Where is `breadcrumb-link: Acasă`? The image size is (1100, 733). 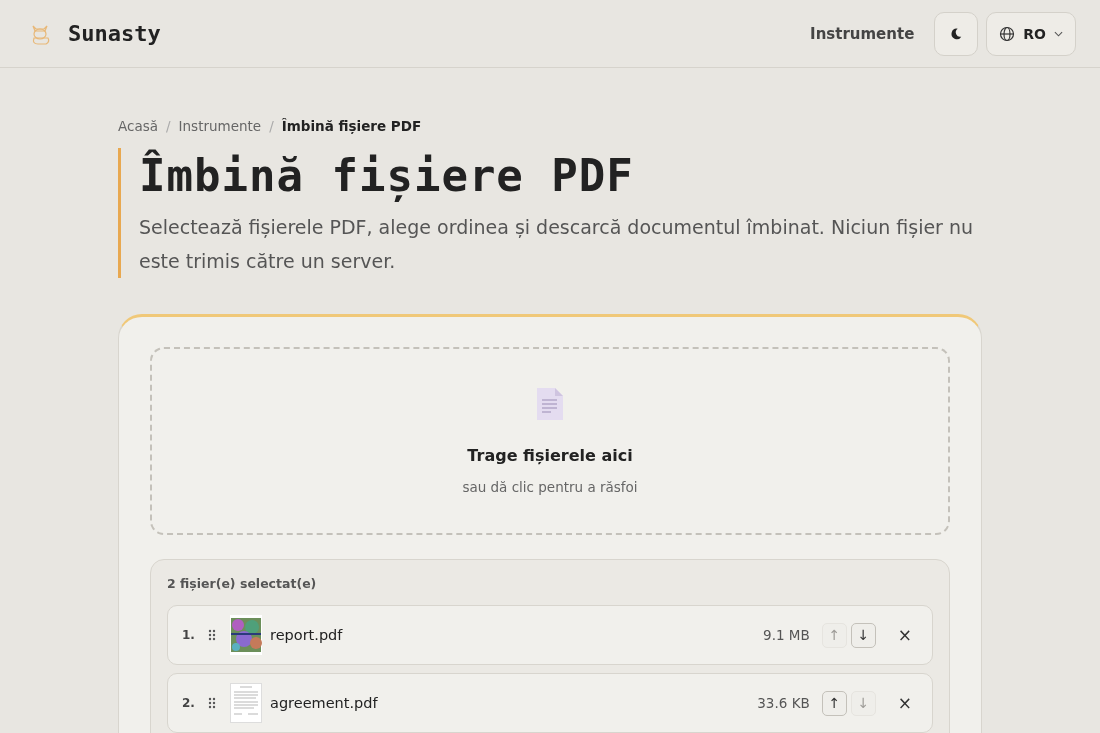 breadcrumb-link: Acasă is located at coordinates (138, 126).